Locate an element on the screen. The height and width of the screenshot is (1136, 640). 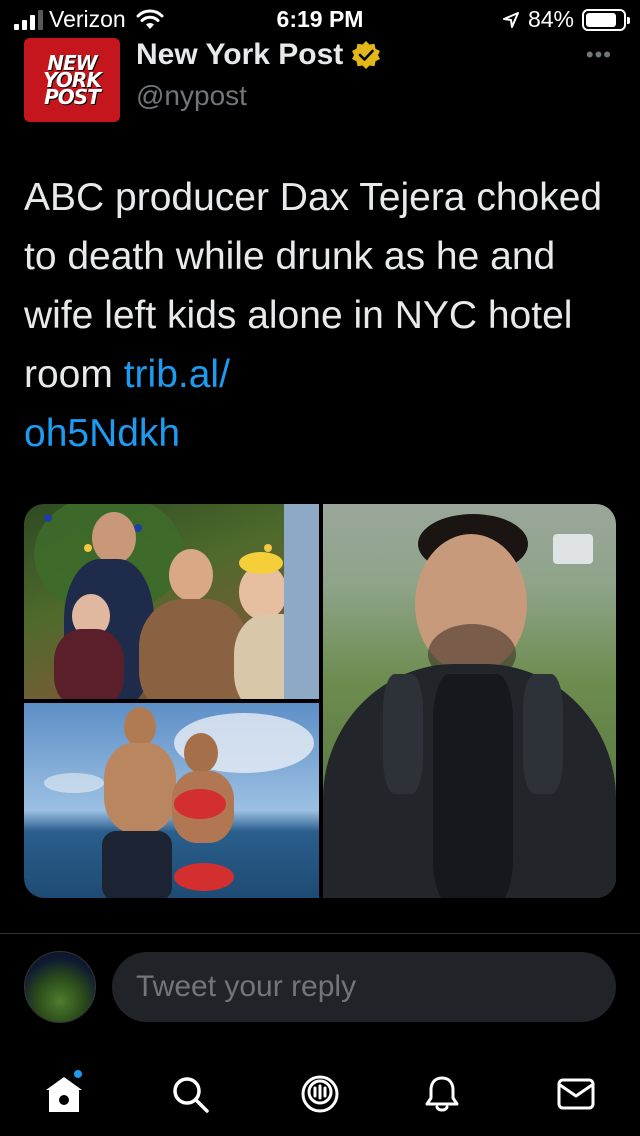
status-bar: Verizon 6:19 PM 84% is located at coordinates (320, 20).